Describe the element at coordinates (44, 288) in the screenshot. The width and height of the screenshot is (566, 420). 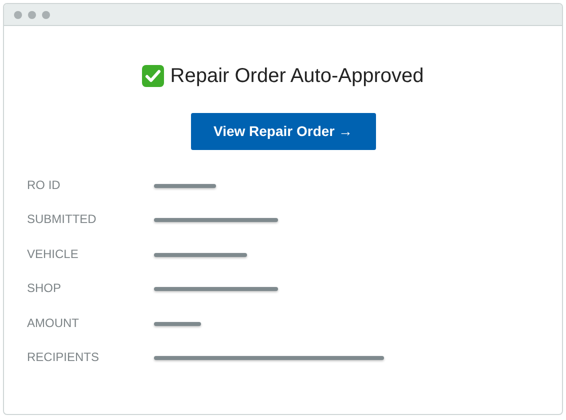
I see `field-label: SHOP` at that location.